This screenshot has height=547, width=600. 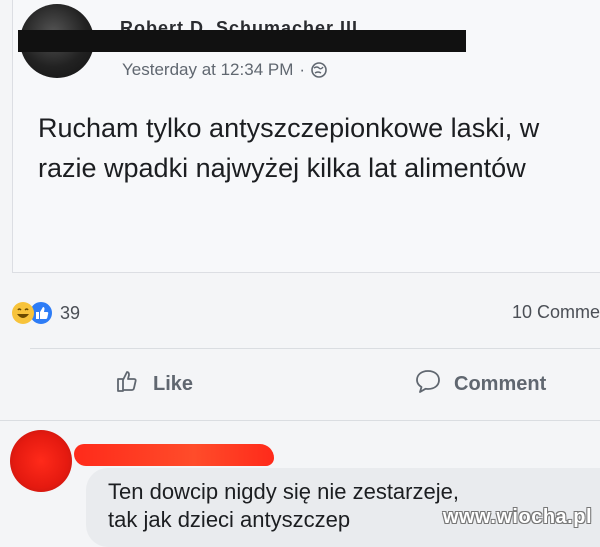 What do you see at coordinates (173, 383) in the screenshot?
I see `like-label: Like` at bounding box center [173, 383].